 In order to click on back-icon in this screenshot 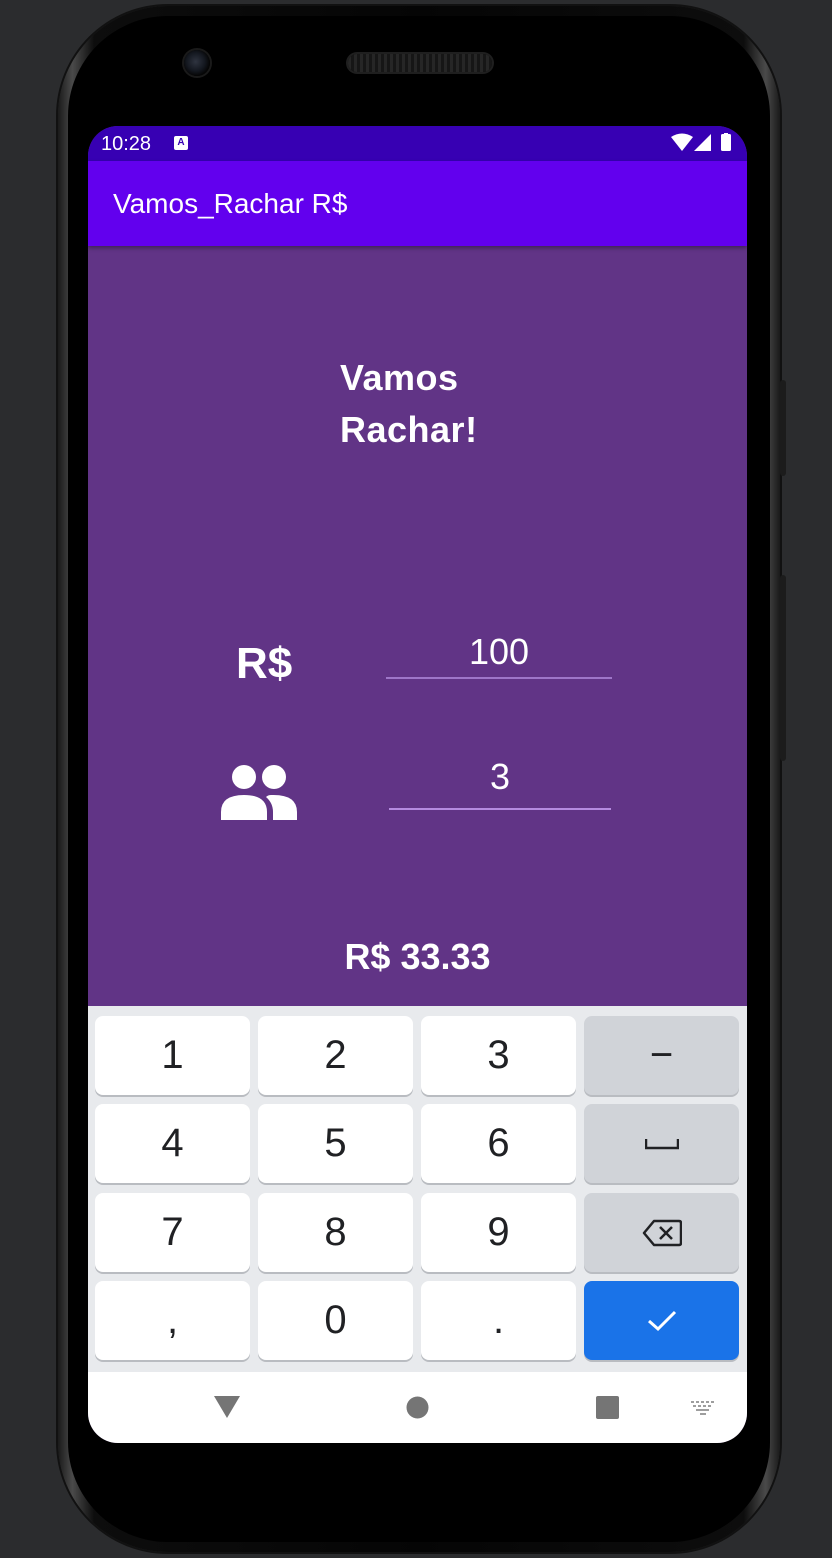, I will do `click(227, 1407)`.